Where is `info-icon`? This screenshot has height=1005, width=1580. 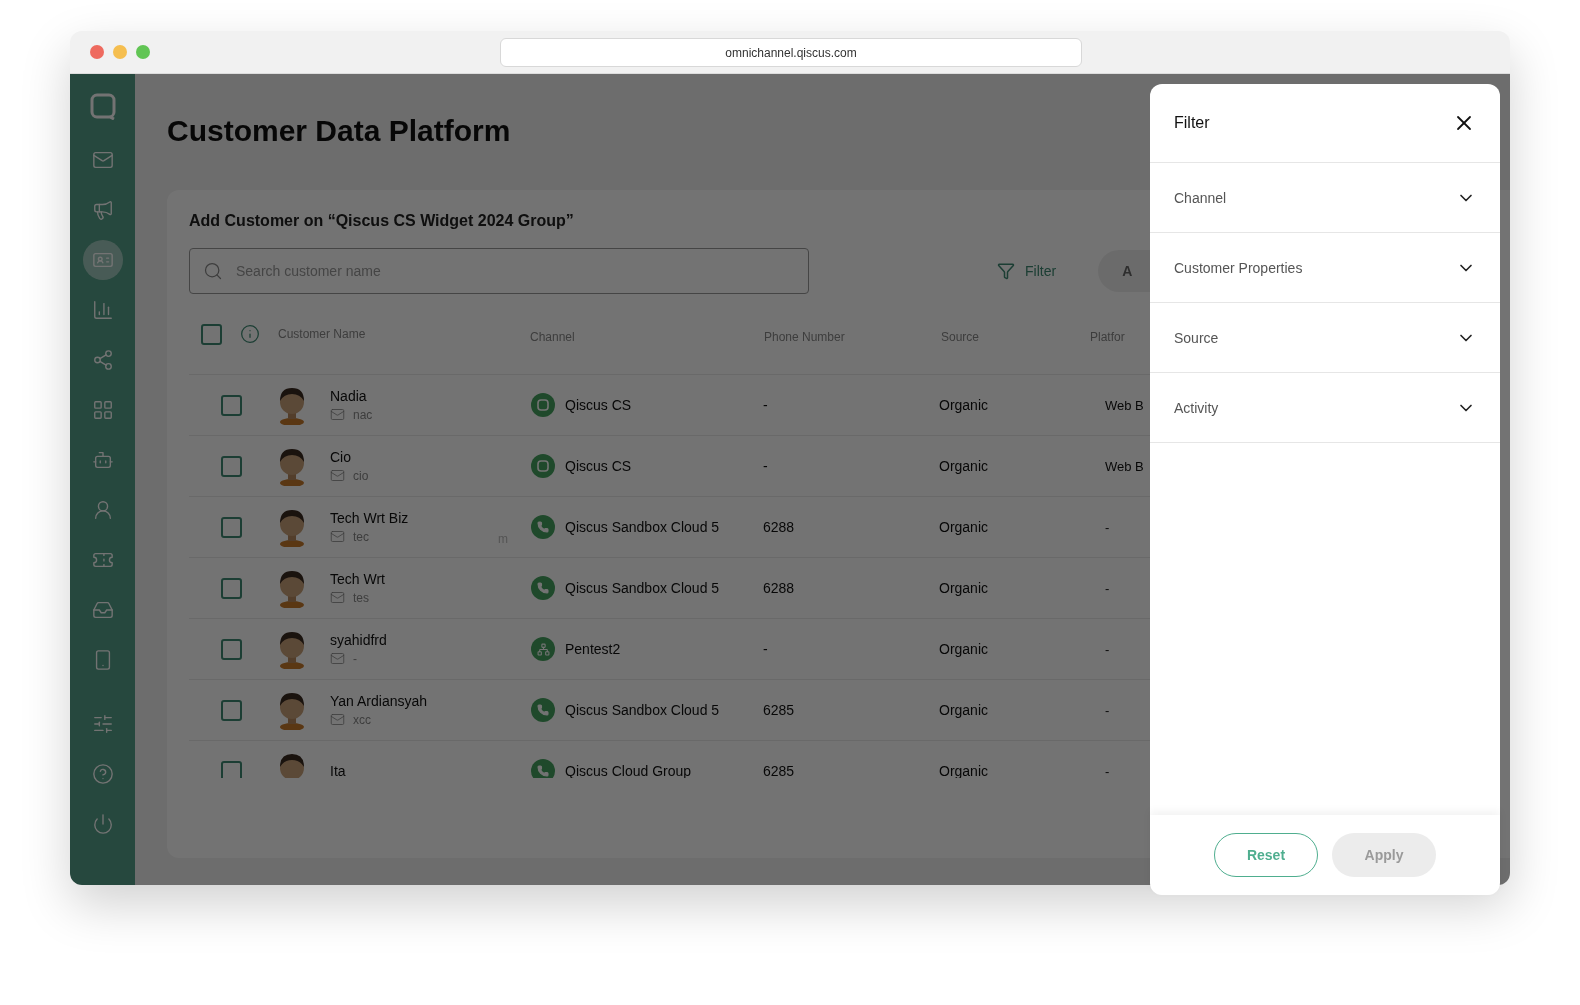
info-icon is located at coordinates (250, 334).